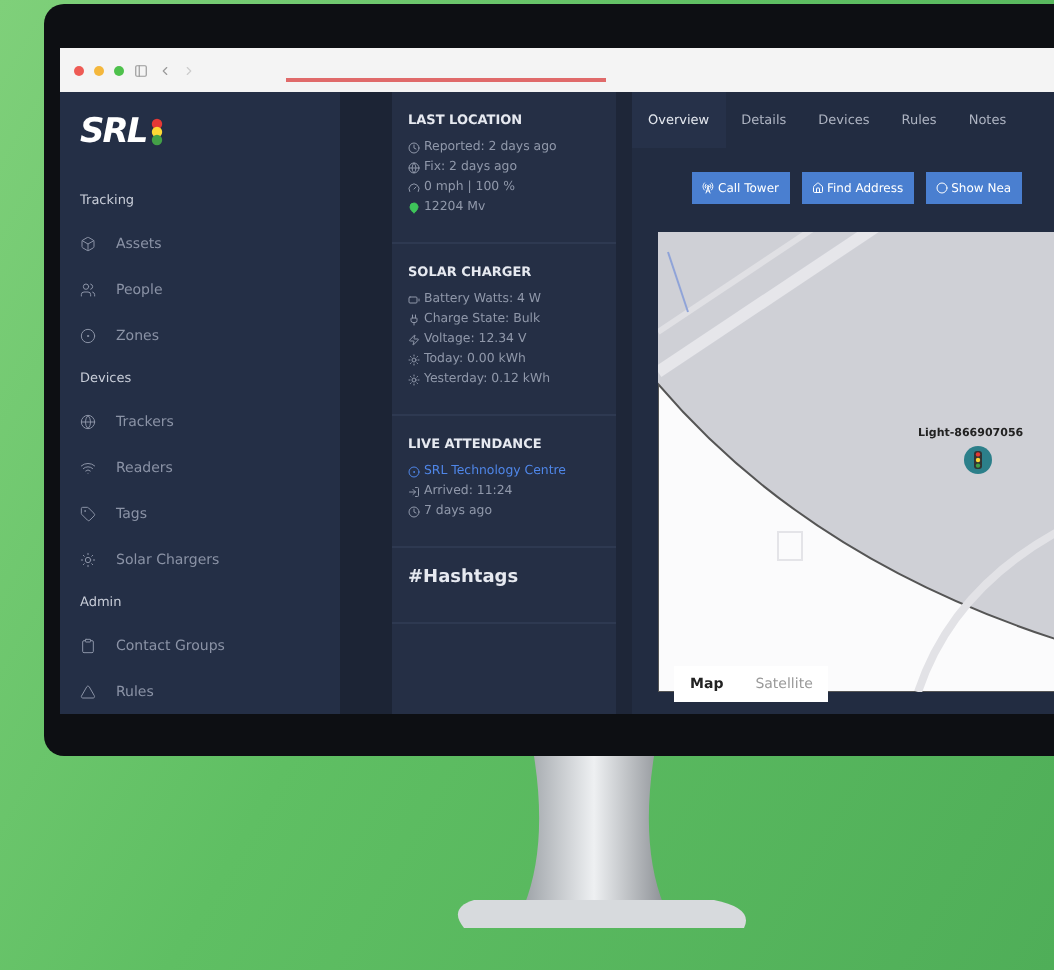 The width and height of the screenshot is (1054, 970). What do you see at coordinates (141, 70) in the screenshot?
I see `sidebar-icon` at bounding box center [141, 70].